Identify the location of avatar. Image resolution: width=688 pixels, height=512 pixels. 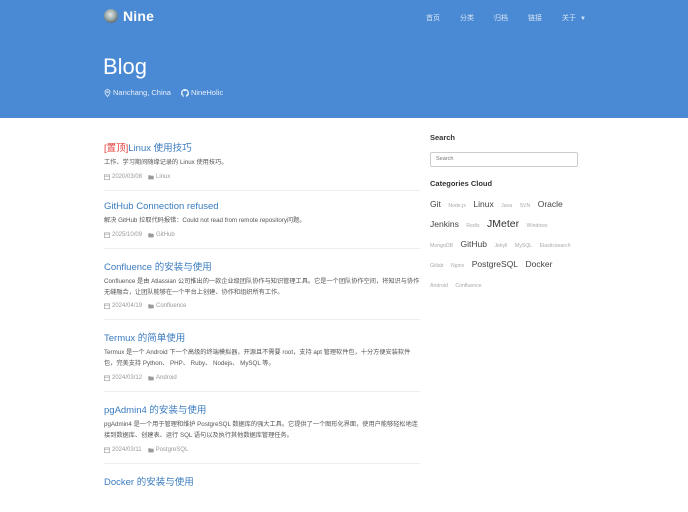
(111, 16).